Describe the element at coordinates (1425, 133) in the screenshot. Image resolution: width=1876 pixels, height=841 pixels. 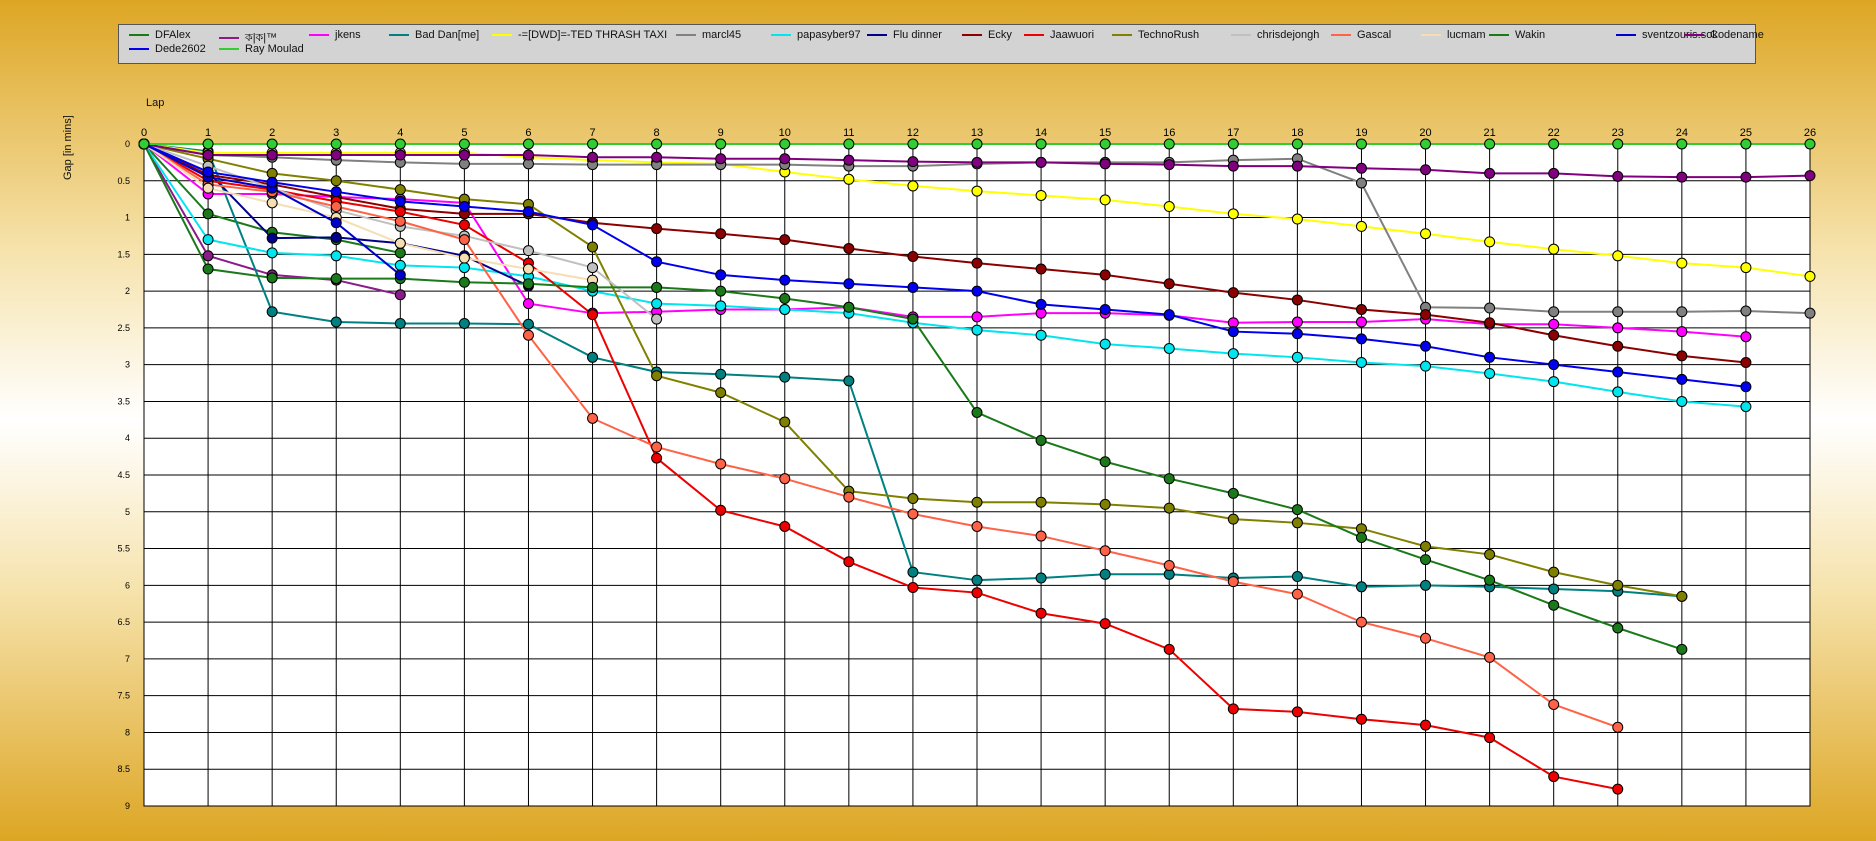
I see `x-tick-label: 20` at that location.